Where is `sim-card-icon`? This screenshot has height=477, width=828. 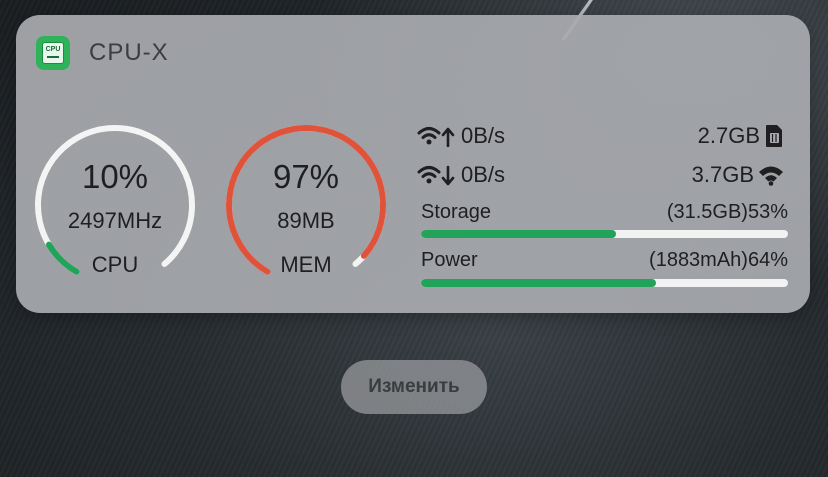 sim-card-icon is located at coordinates (774, 136).